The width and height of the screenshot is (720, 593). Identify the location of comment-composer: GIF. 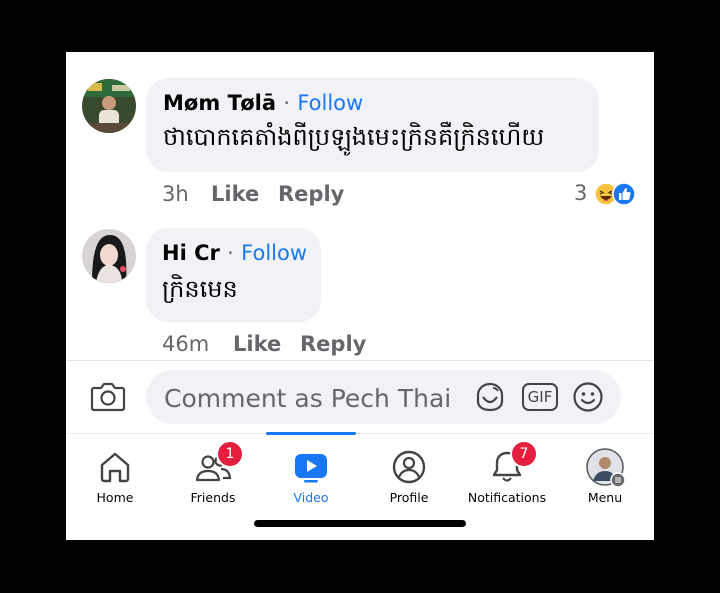
(383, 397).